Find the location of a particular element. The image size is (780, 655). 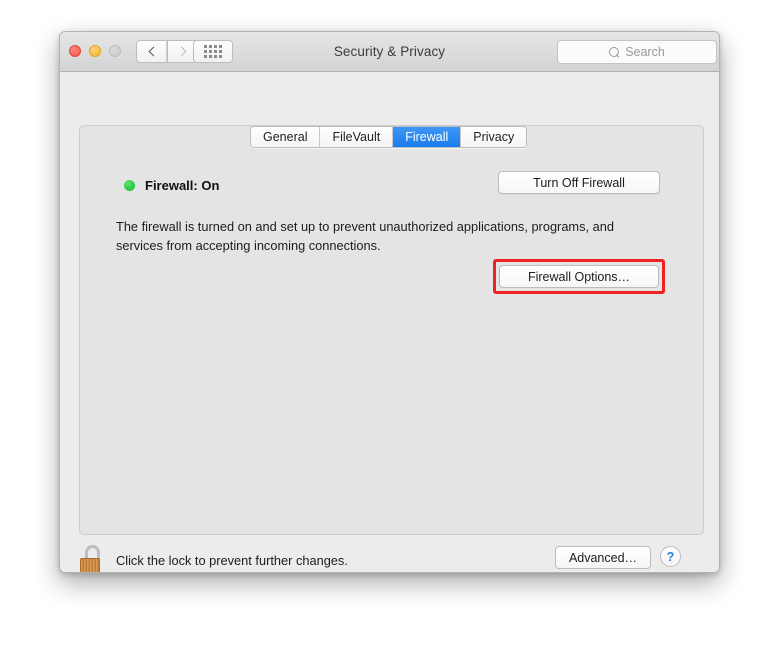

turn-off-firewall-button: Turn Off Firewall is located at coordinates (579, 182).